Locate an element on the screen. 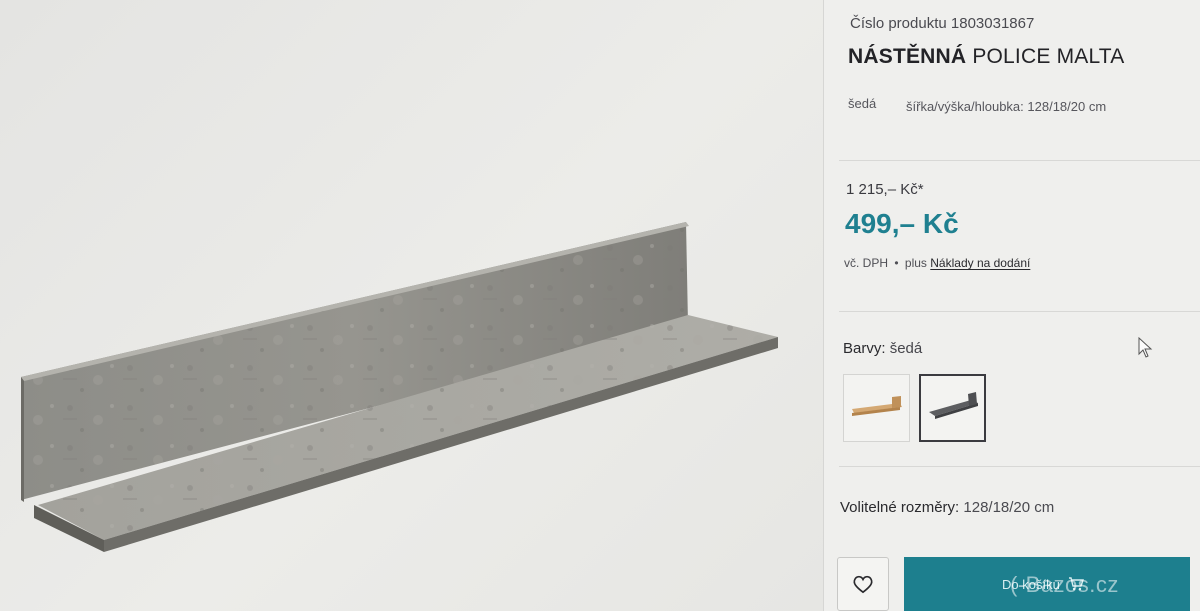 This screenshot has height=611, width=1200. product-color: šedá is located at coordinates (862, 103).